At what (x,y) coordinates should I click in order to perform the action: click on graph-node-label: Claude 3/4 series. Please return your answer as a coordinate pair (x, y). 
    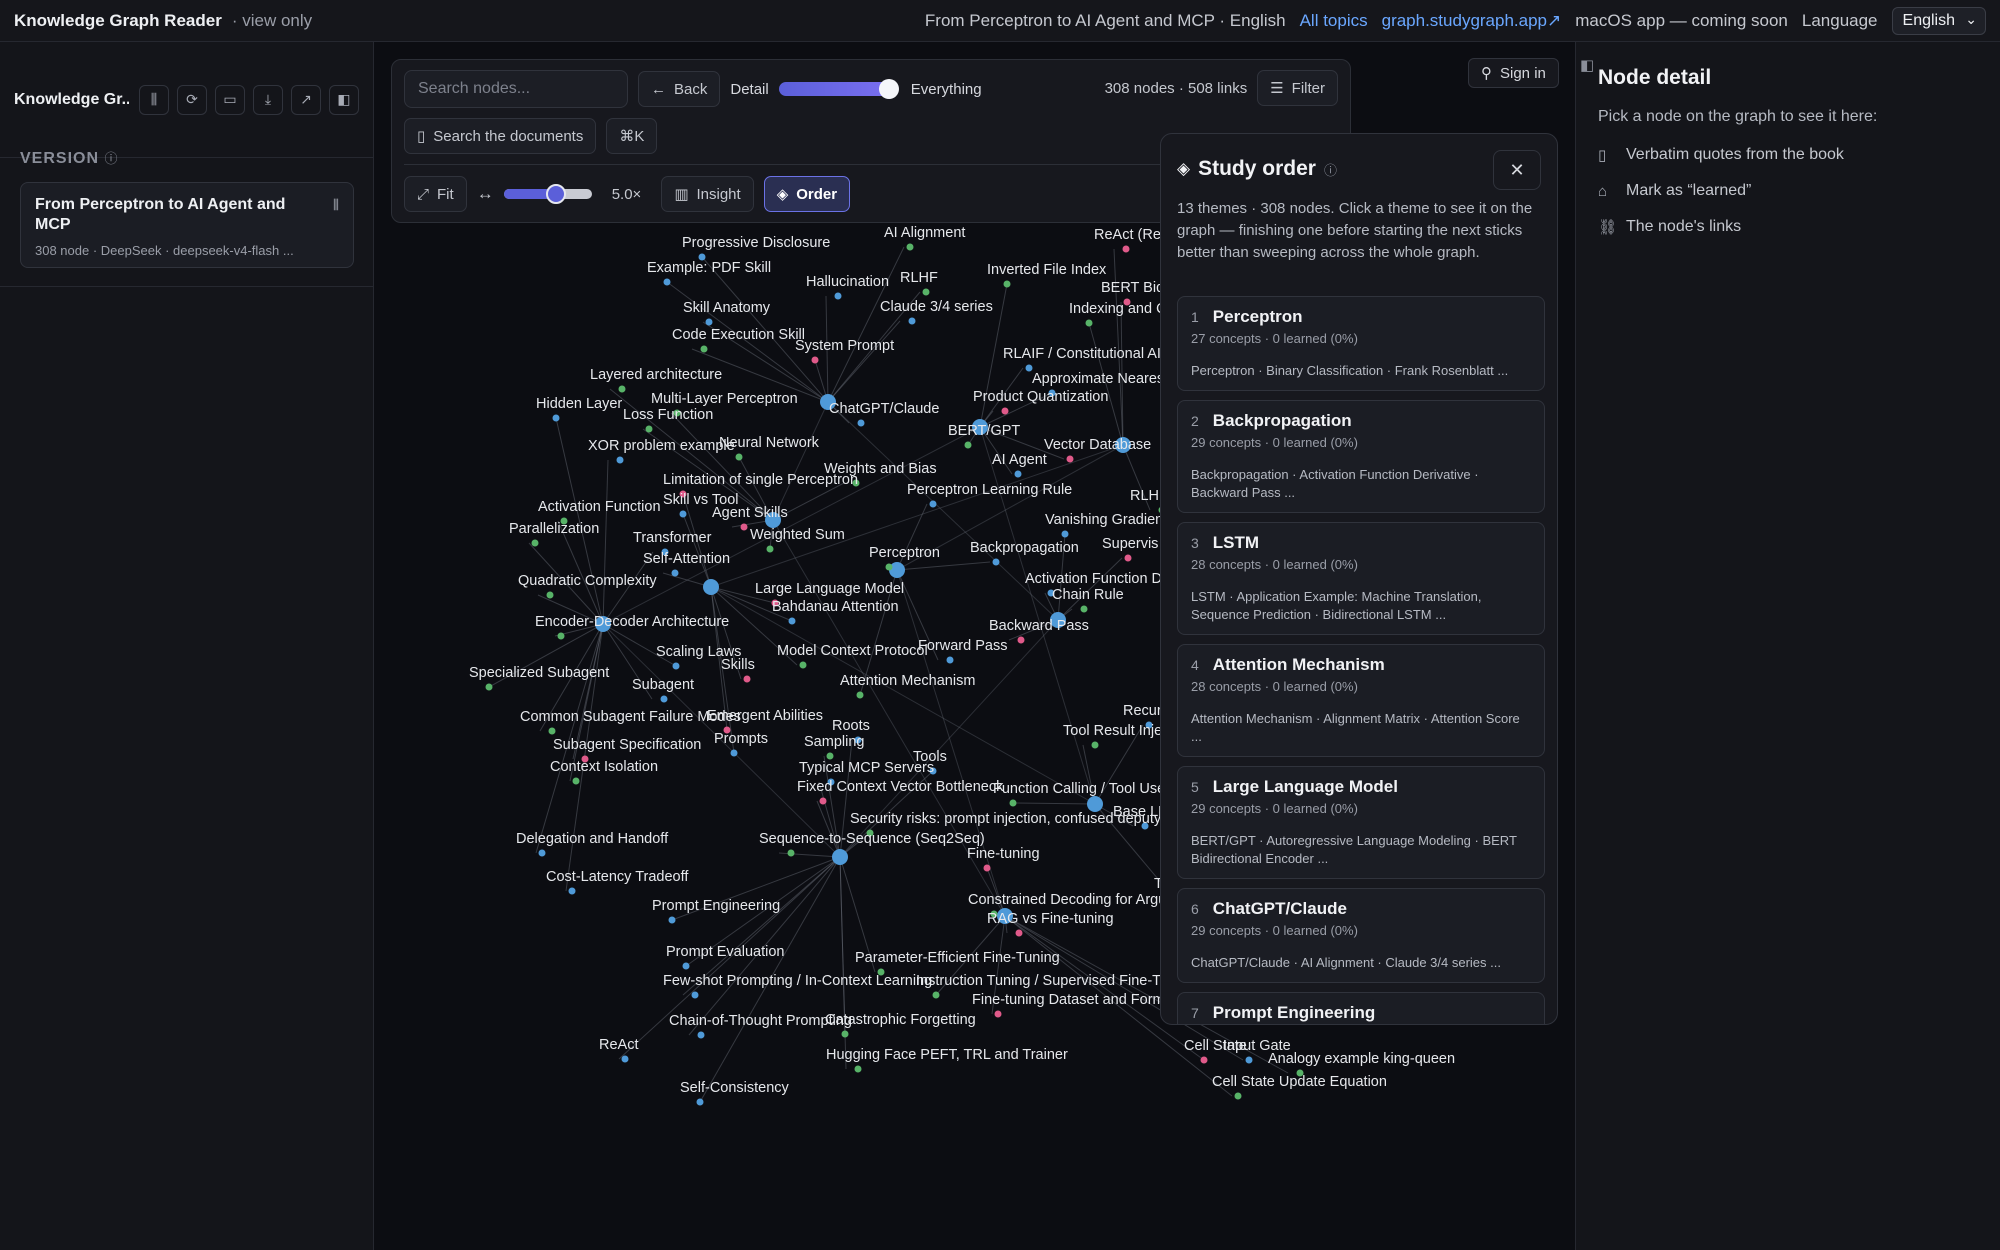
    Looking at the image, I should click on (936, 307).